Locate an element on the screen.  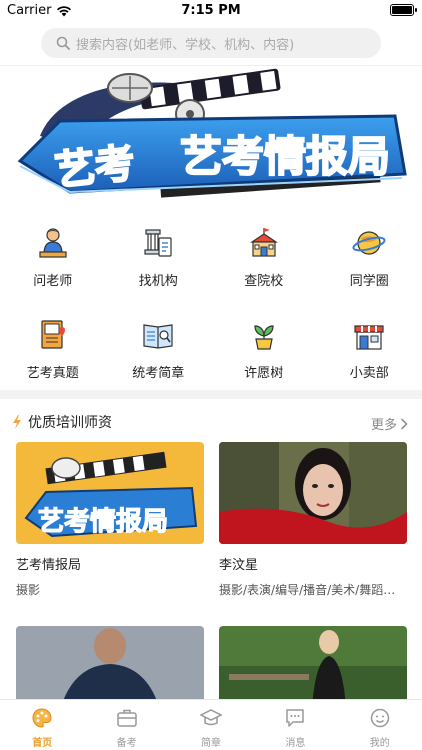
search-placeholder: 搜索内容(如老师、学校、机构、内容) is located at coordinates (185, 45).